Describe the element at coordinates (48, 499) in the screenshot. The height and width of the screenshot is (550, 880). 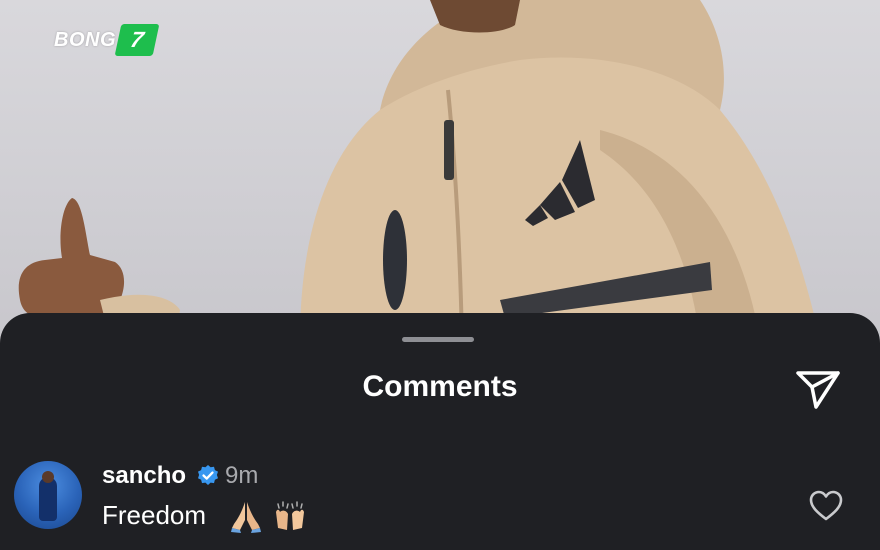
I see `avatar-figure` at that location.